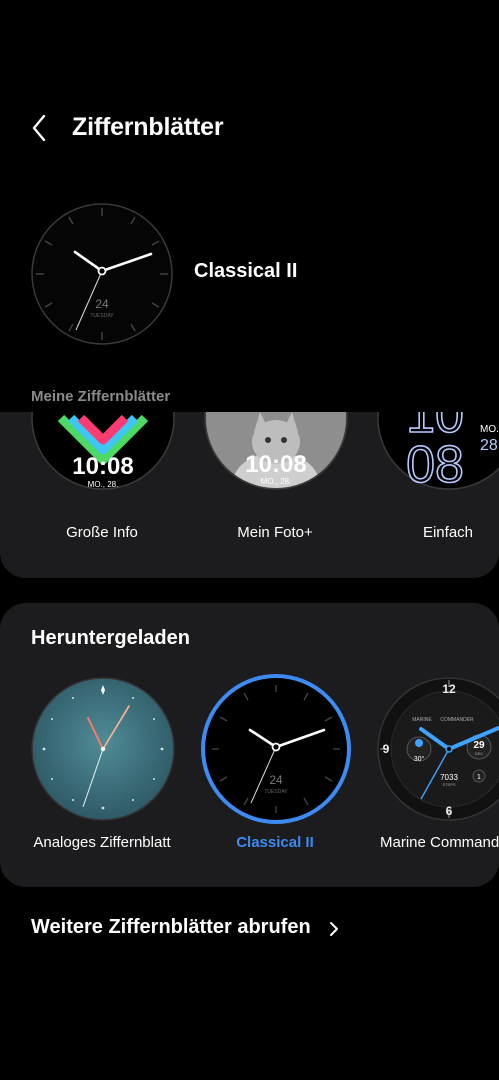 This screenshot has height=1080, width=499. Describe the element at coordinates (489, 429) in the screenshot. I see `face-weekday-text: MO.` at that location.